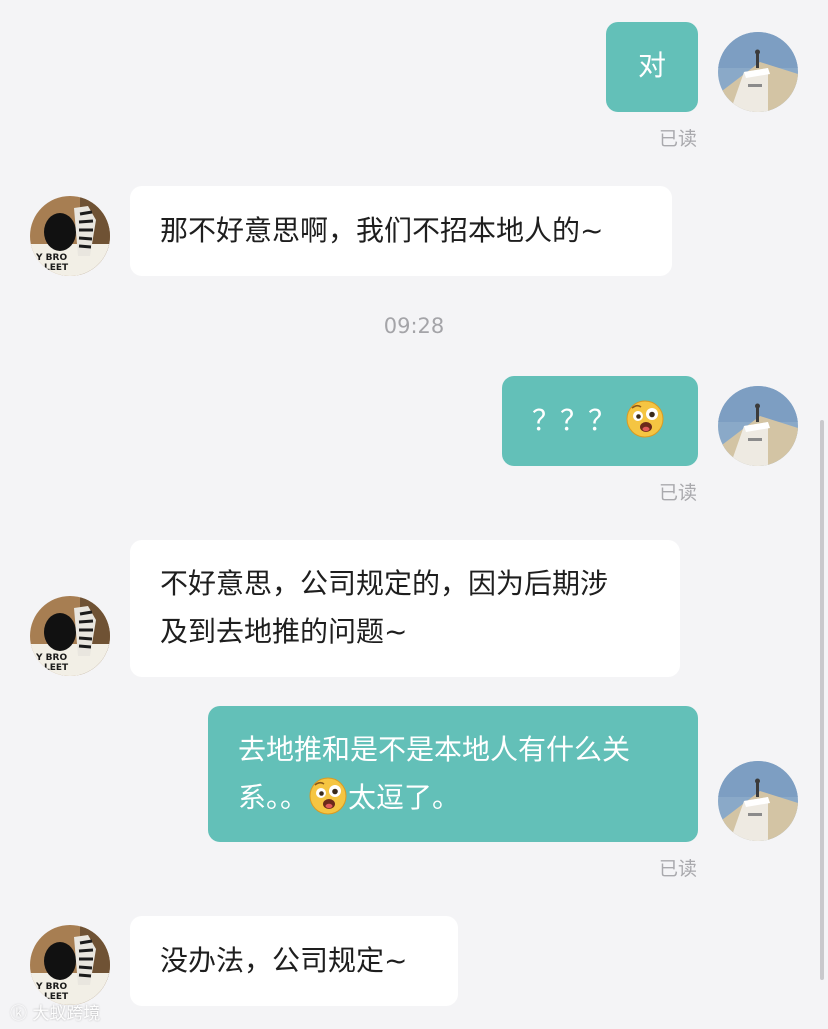 The height and width of the screenshot is (1029, 828). I want to click on incoming-message-bubble: 那不好意思啊，我们不招本地人的~, so click(401, 231).